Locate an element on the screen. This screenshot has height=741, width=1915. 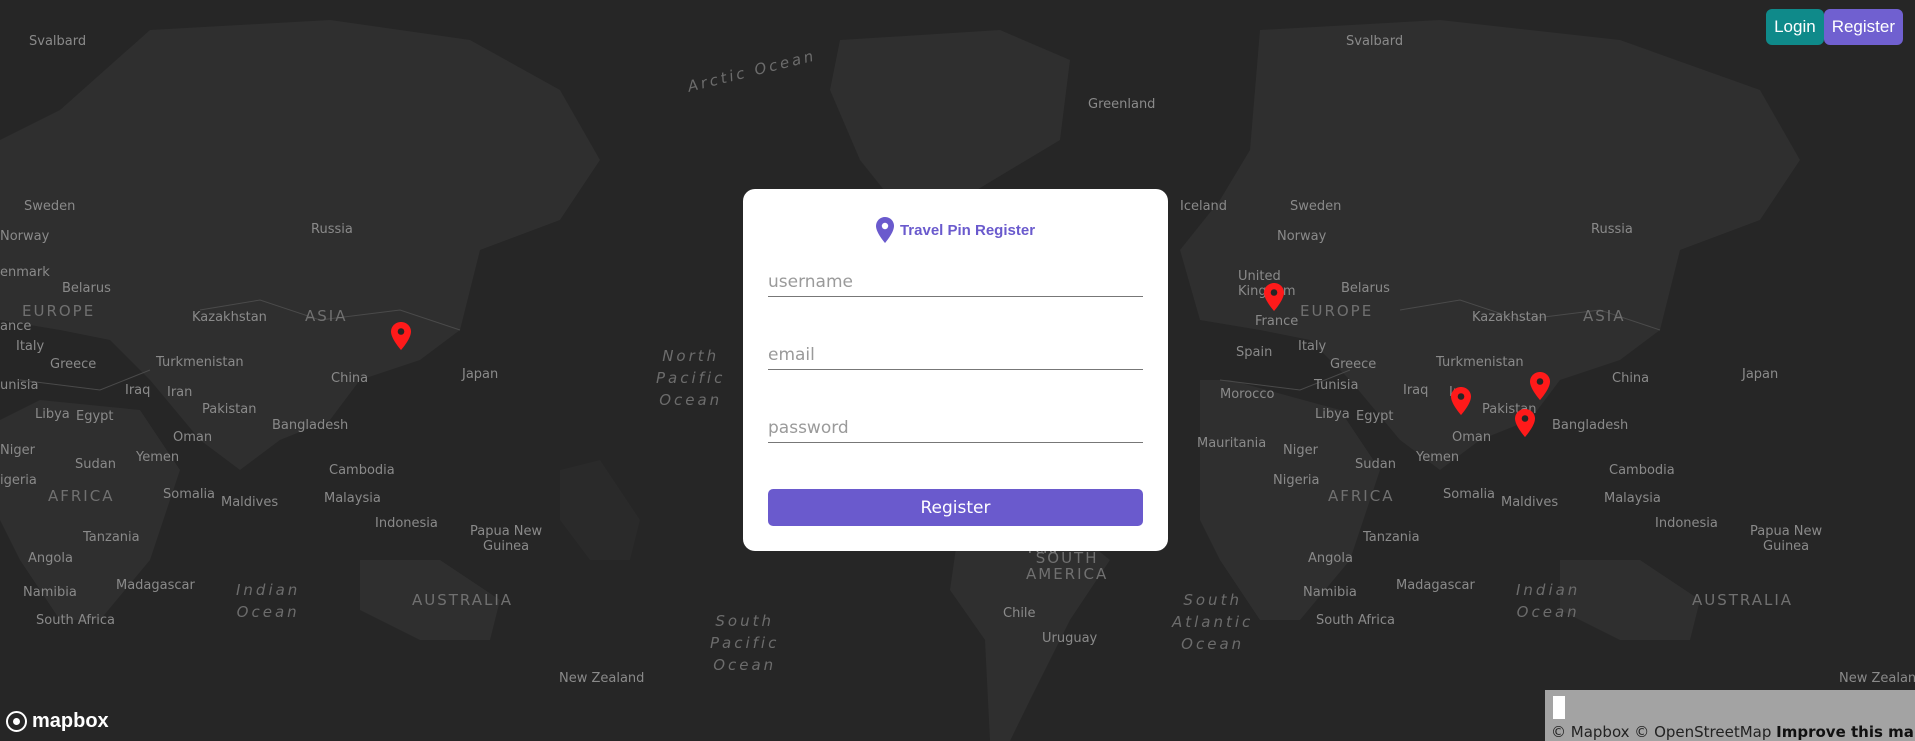
map-label-south-pacific-ocean: South Pacific Ocean is located at coordinates (745, 643).